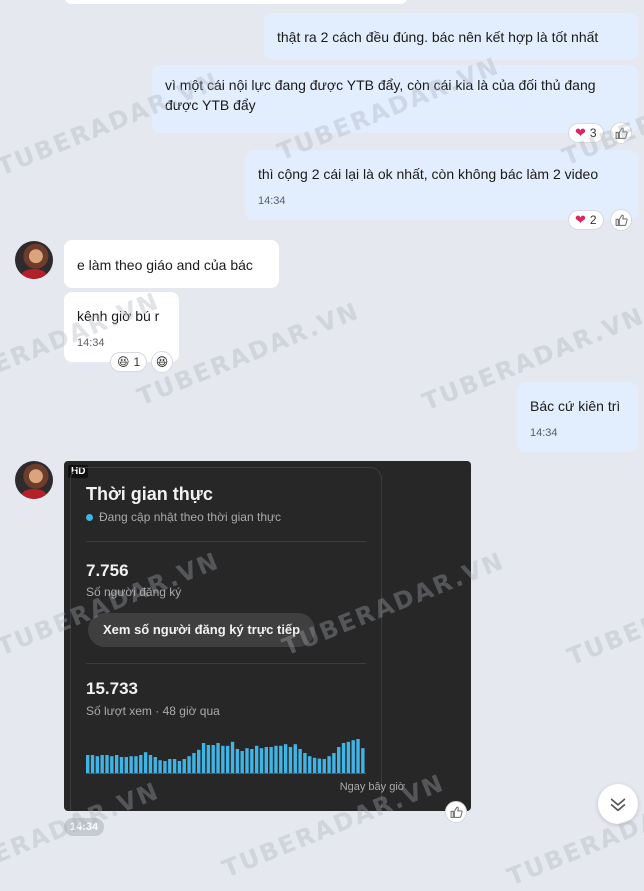 The height and width of the screenshot is (891, 644). I want to click on scroll-to-bottom-button, so click(618, 804).